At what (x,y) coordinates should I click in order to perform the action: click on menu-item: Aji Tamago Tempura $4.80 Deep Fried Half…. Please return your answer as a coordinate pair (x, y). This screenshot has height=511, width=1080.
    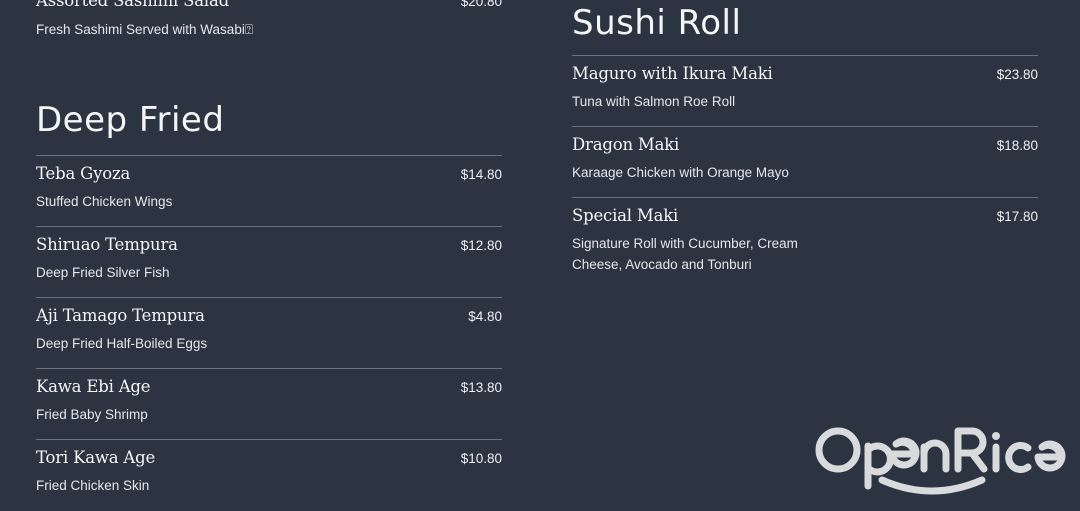
    Looking at the image, I should click on (269, 333).